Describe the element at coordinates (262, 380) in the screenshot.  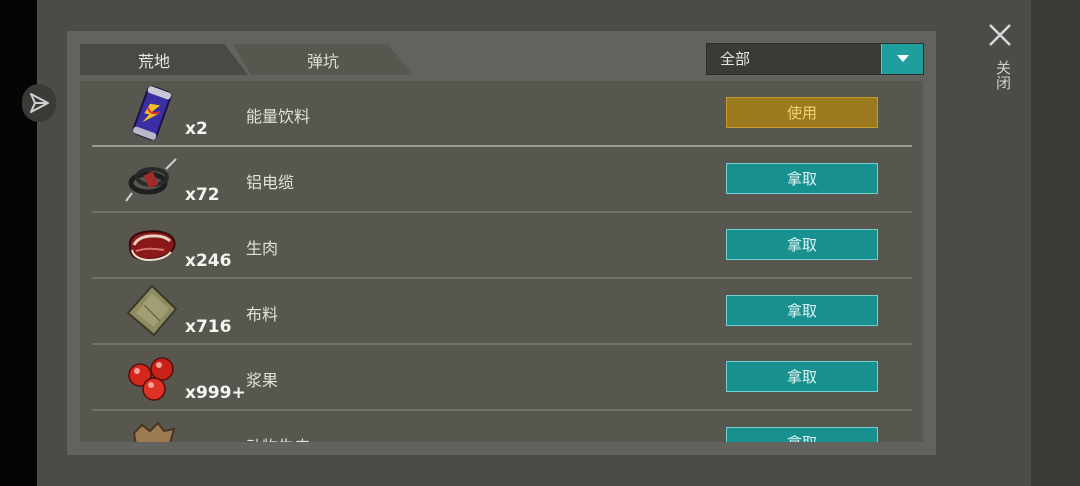
I see `item-name: 浆果` at that location.